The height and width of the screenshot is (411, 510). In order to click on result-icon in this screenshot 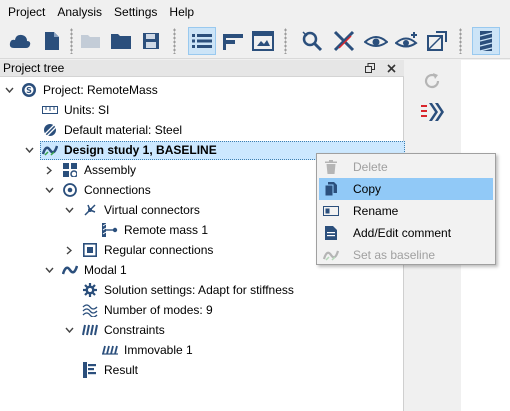, I will do `click(90, 370)`.